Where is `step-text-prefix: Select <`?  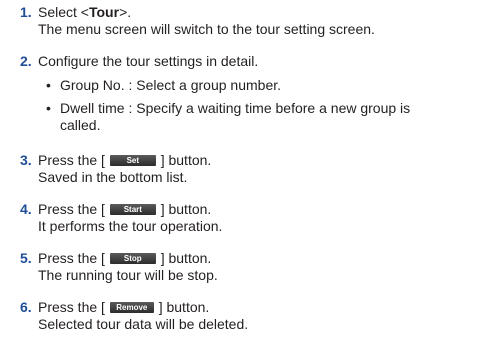
step-text-prefix: Select < is located at coordinates (63, 12).